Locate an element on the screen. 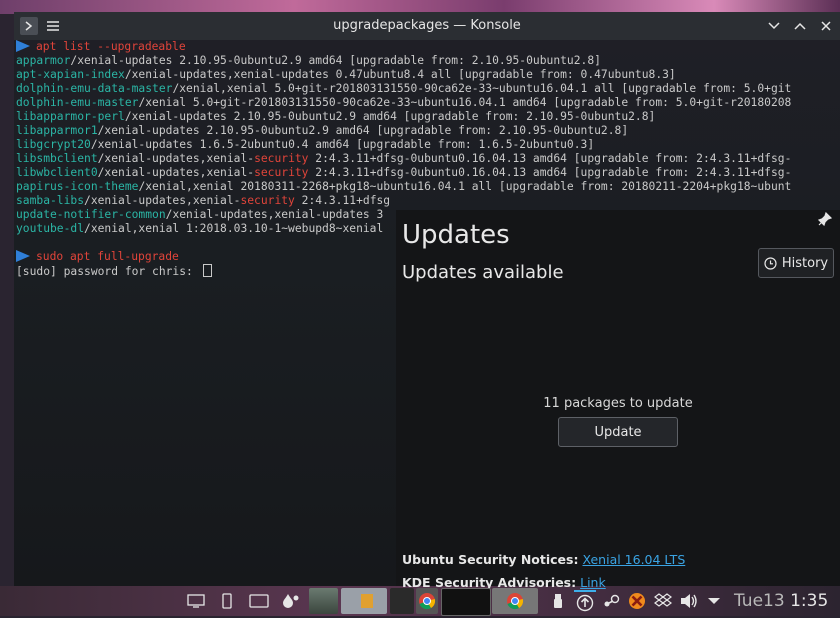  package-name: libapparmor1 is located at coordinates (57, 130).